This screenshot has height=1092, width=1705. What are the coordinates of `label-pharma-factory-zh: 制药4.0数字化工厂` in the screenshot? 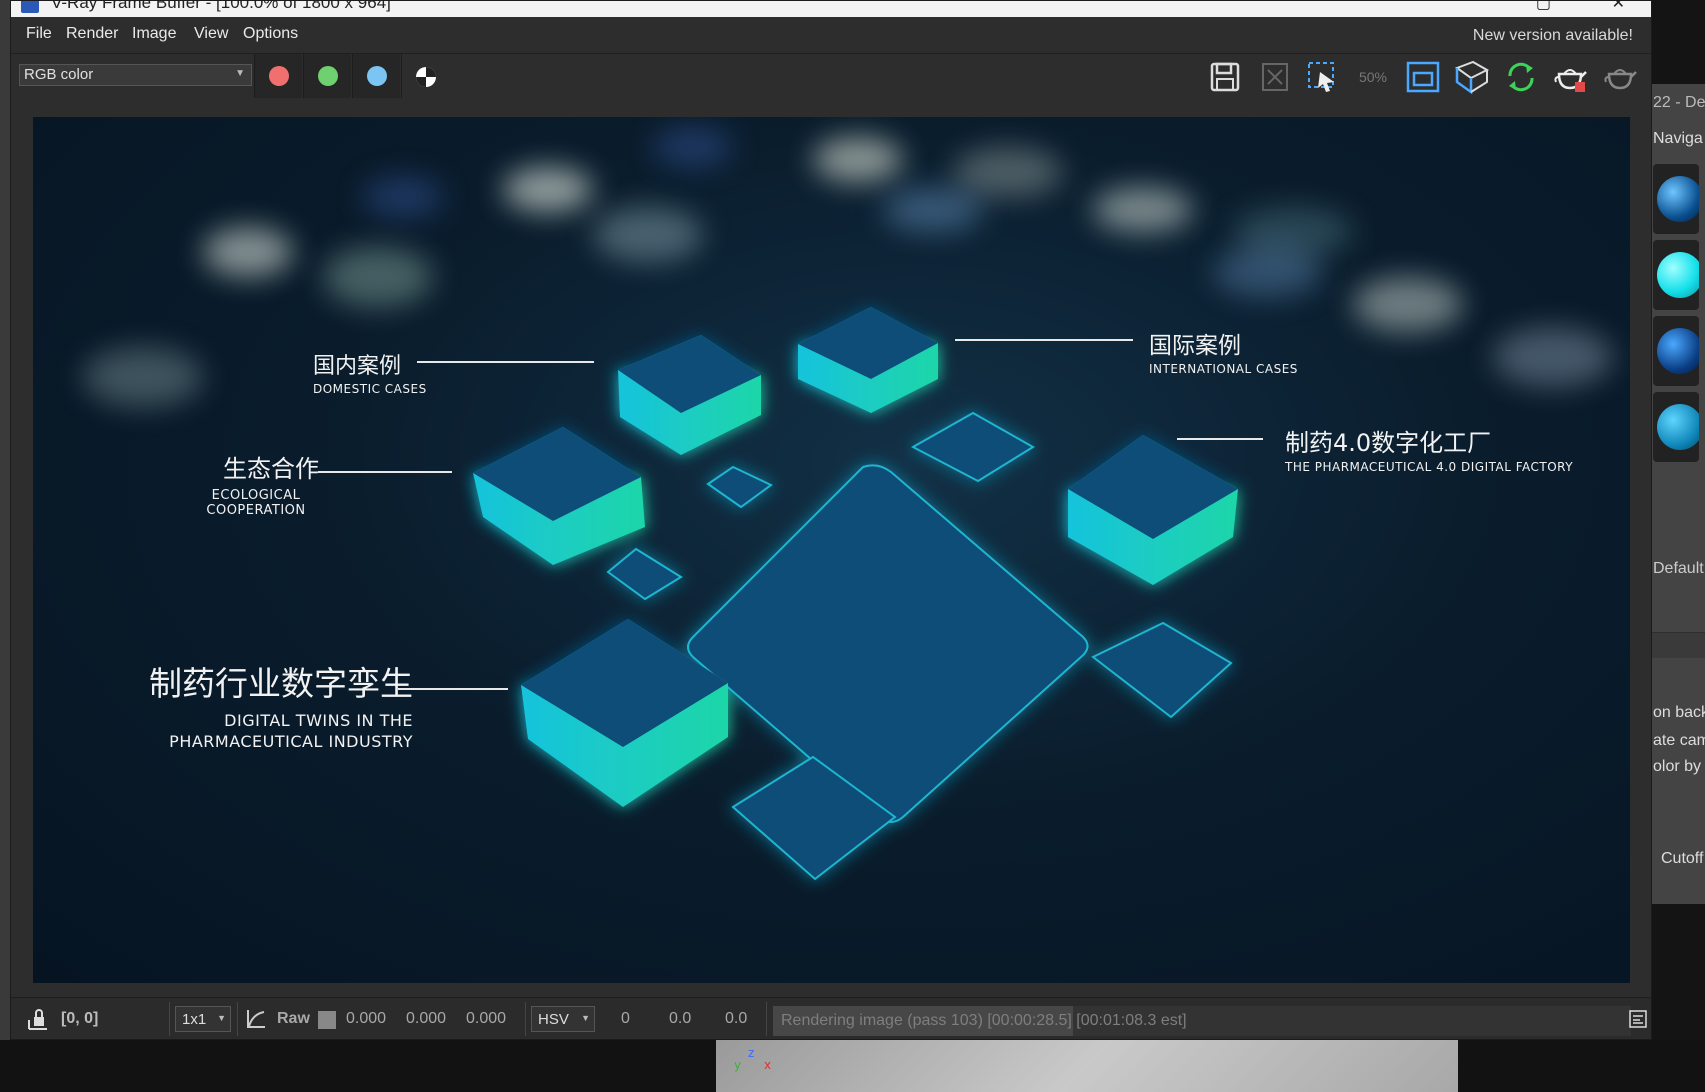 It's located at (1388, 443).